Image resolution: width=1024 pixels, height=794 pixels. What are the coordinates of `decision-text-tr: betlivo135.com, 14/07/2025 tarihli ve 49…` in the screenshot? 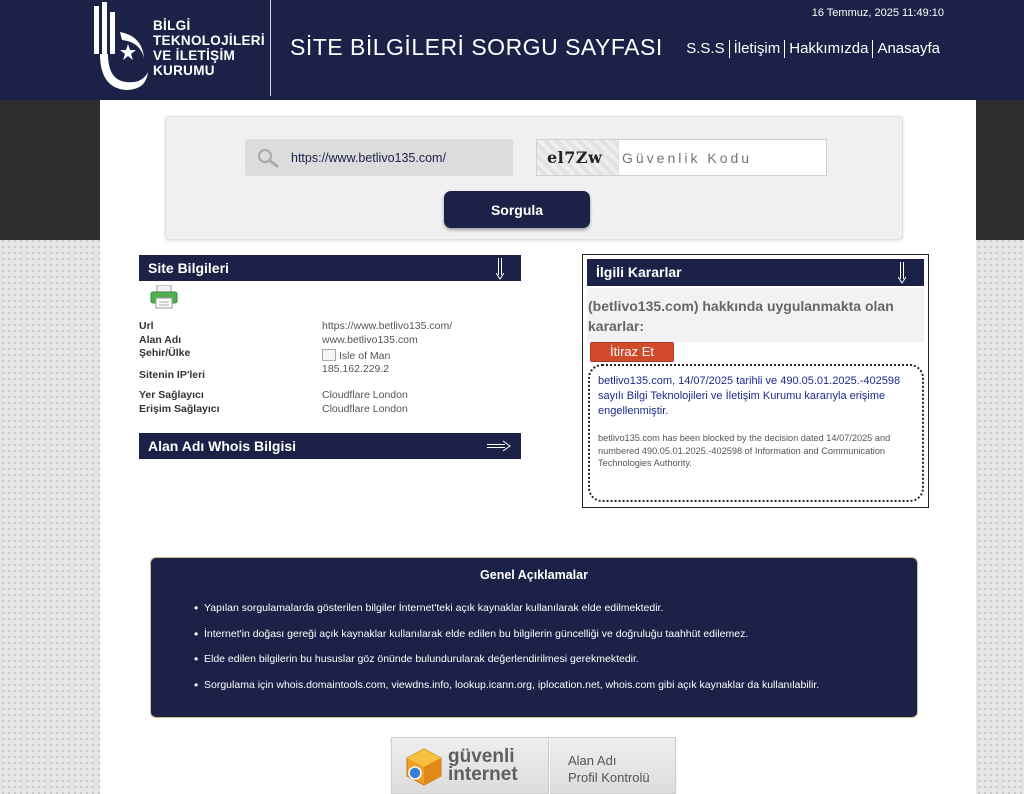 It's located at (749, 396).